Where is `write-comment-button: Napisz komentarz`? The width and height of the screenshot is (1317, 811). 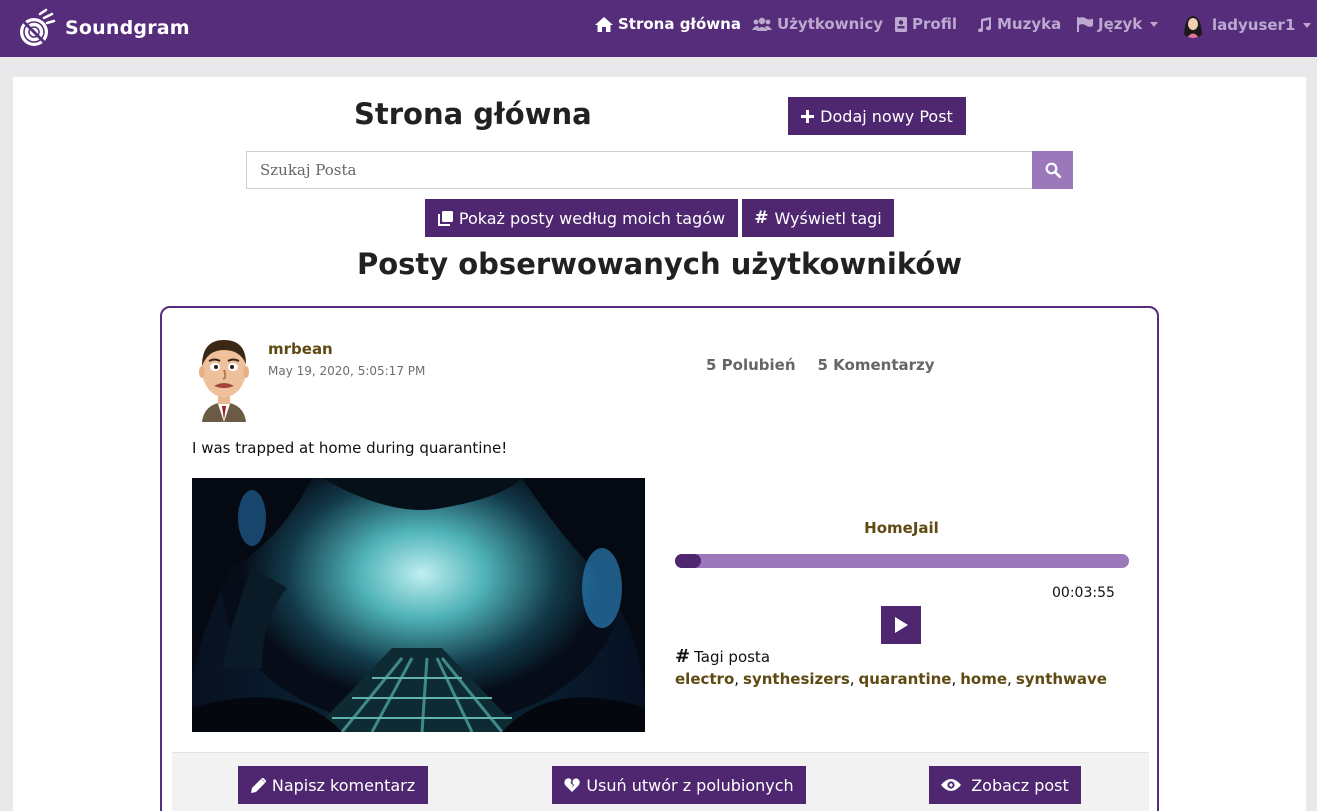 write-comment-button: Napisz komentarz is located at coordinates (333, 785).